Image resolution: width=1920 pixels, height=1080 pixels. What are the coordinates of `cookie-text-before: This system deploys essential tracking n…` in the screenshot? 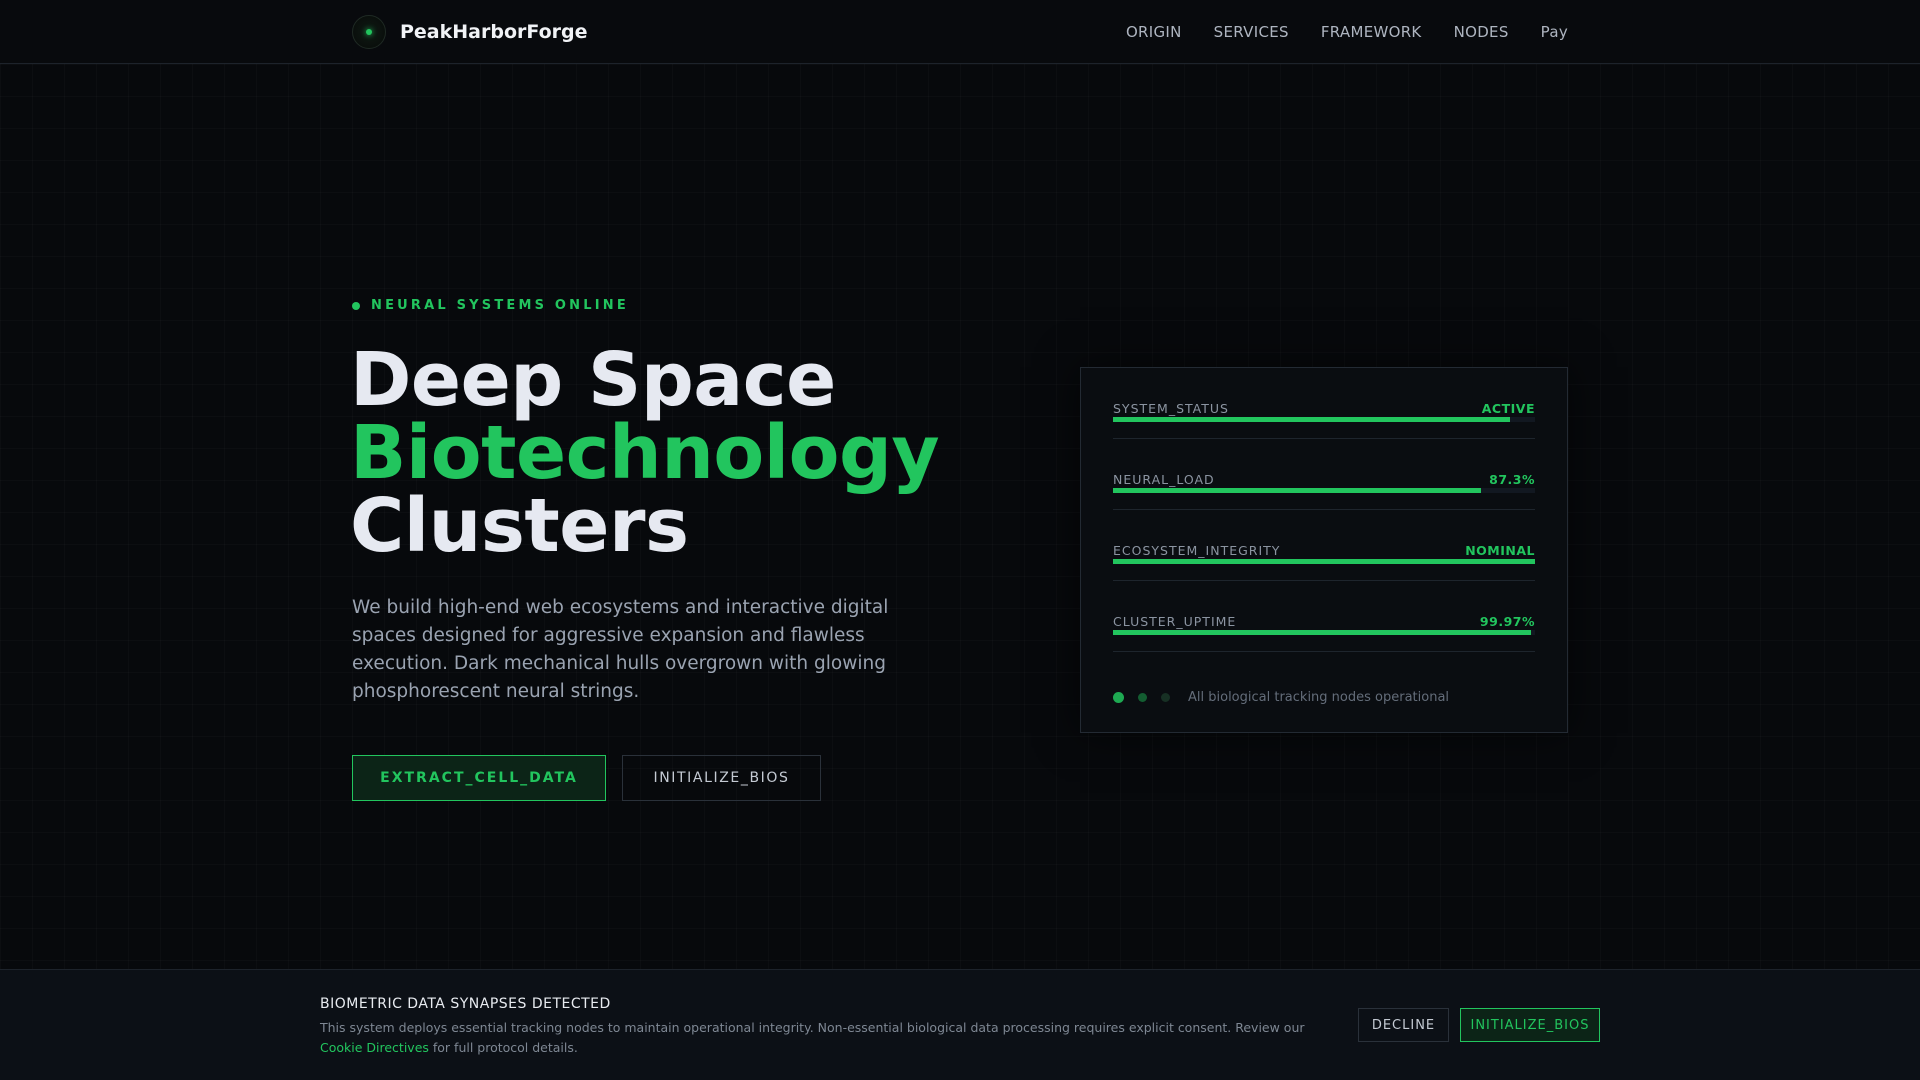 It's located at (812, 1027).